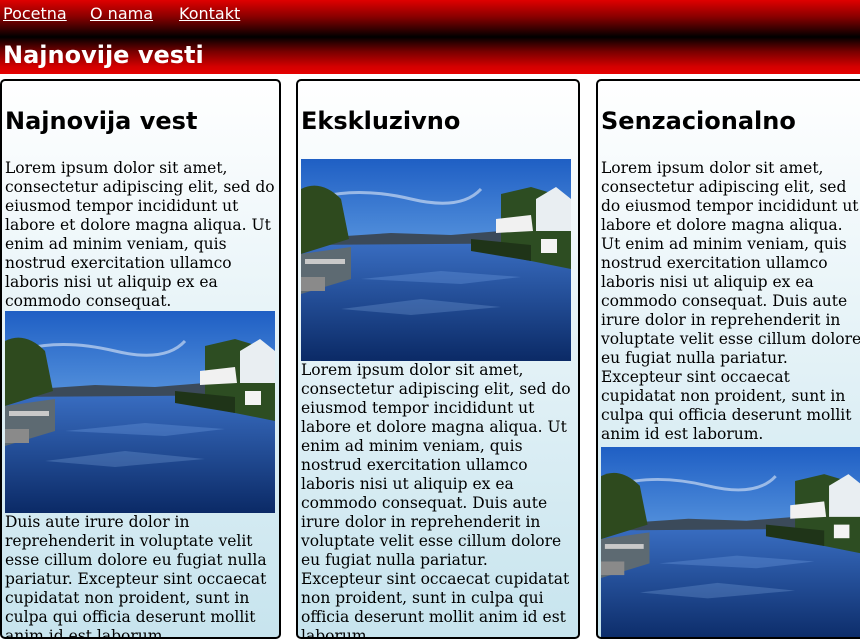 Image resolution: width=860 pixels, height=639 pixels. Describe the element at coordinates (35, 14) in the screenshot. I see `nav-link-pocetna: Pocetna` at that location.